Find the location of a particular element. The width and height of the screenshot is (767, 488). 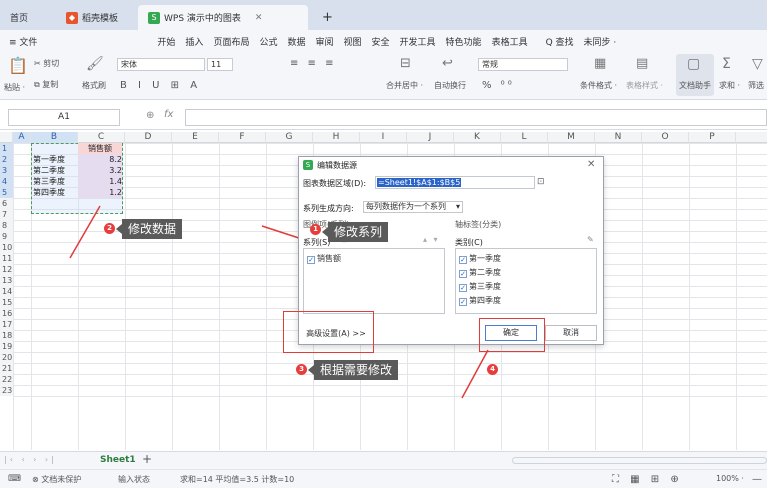

annotation-badge-3: 3 is located at coordinates (301, 369).